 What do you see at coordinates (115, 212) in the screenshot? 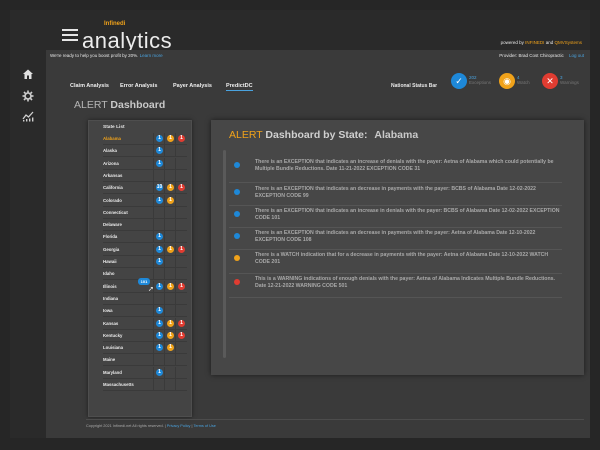
I see `state-name: Connecticut` at bounding box center [115, 212].